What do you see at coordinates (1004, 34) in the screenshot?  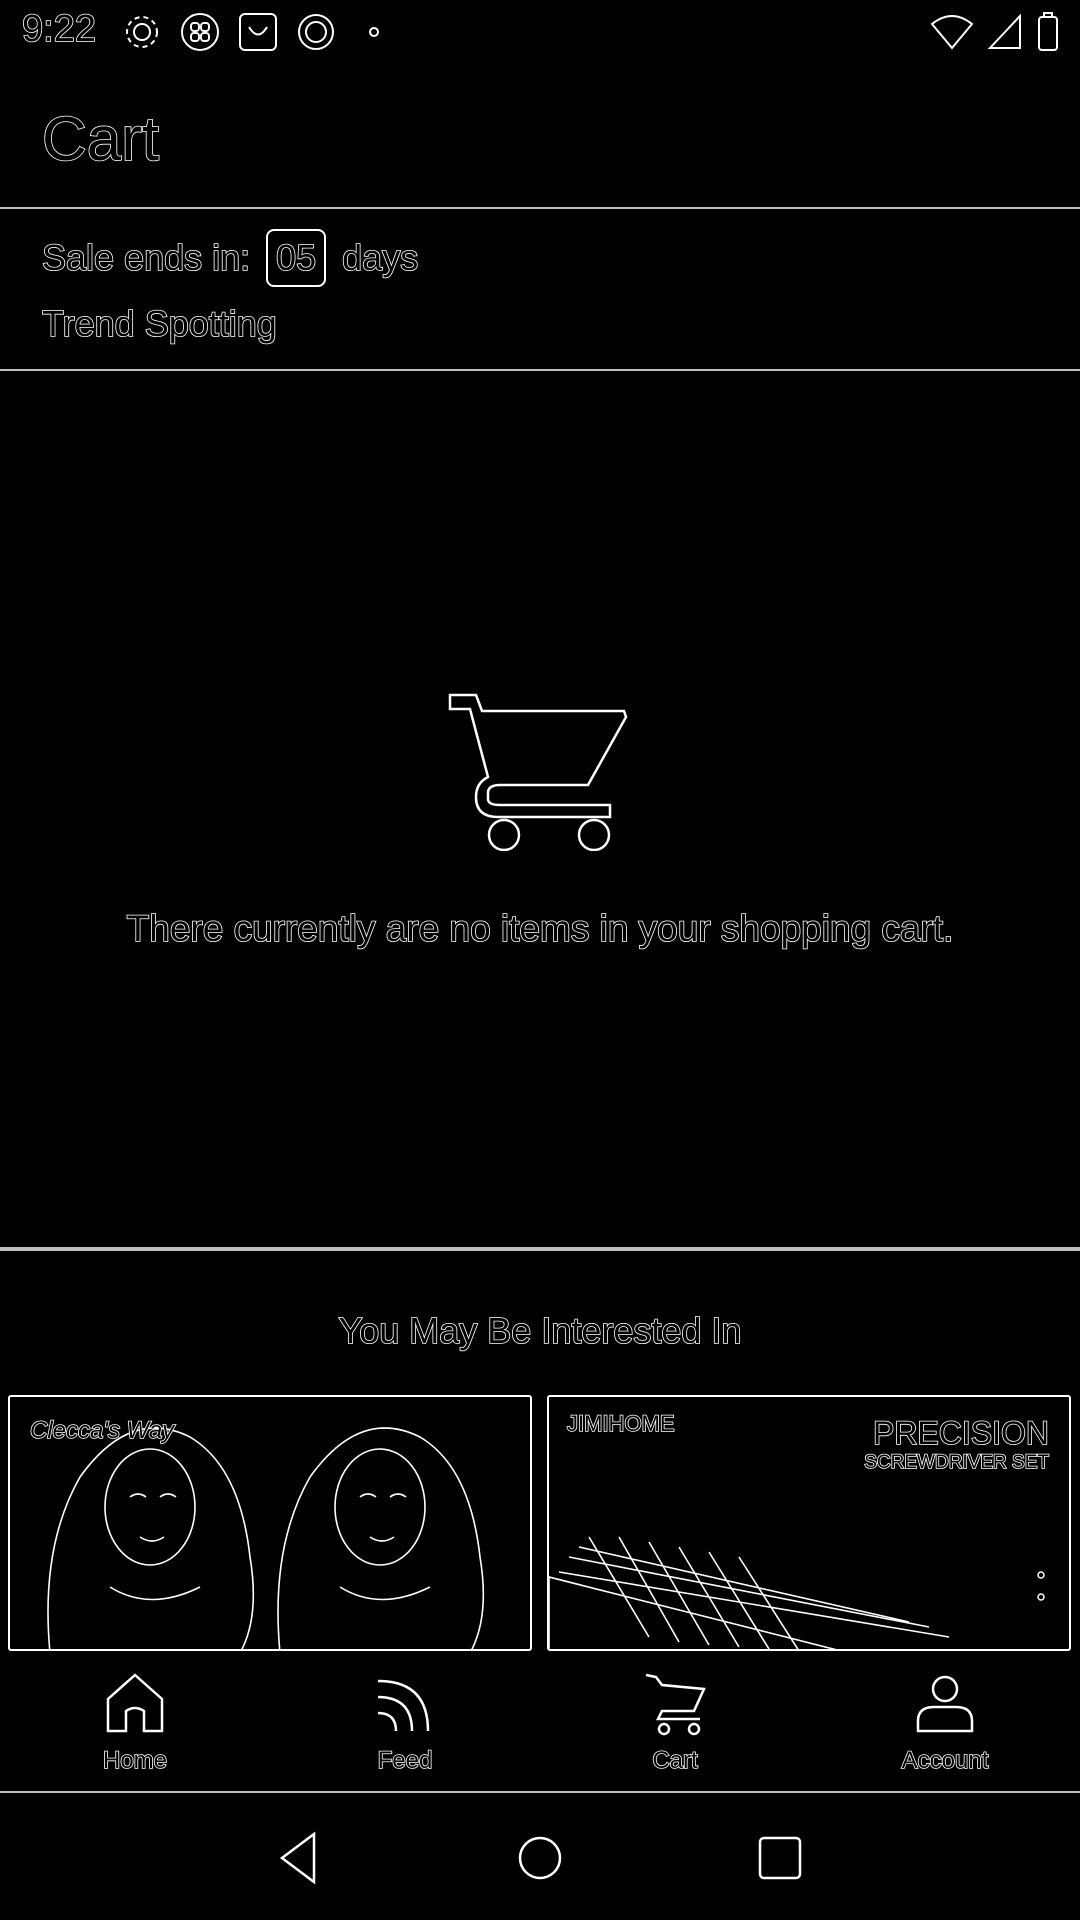 I see `signal-icon` at bounding box center [1004, 34].